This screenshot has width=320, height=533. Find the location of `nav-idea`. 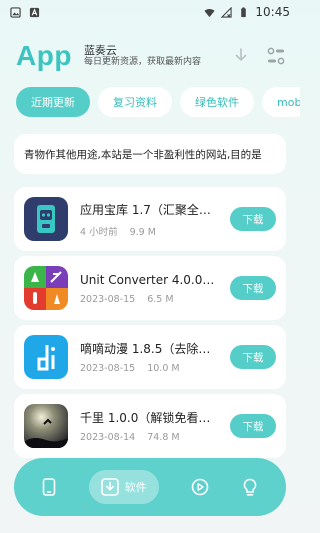

nav-idea is located at coordinates (250, 487).